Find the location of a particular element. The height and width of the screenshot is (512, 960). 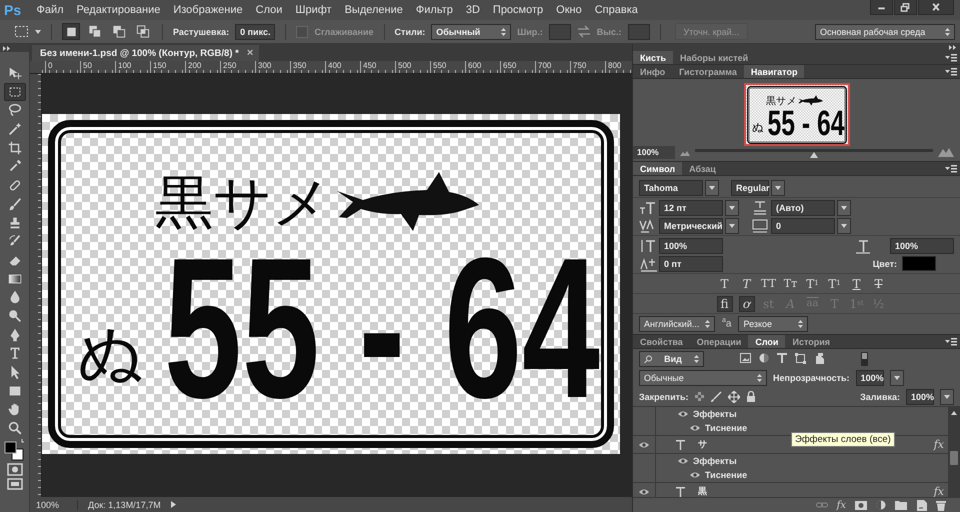

kerning-field: Метрический is located at coordinates (691, 226).